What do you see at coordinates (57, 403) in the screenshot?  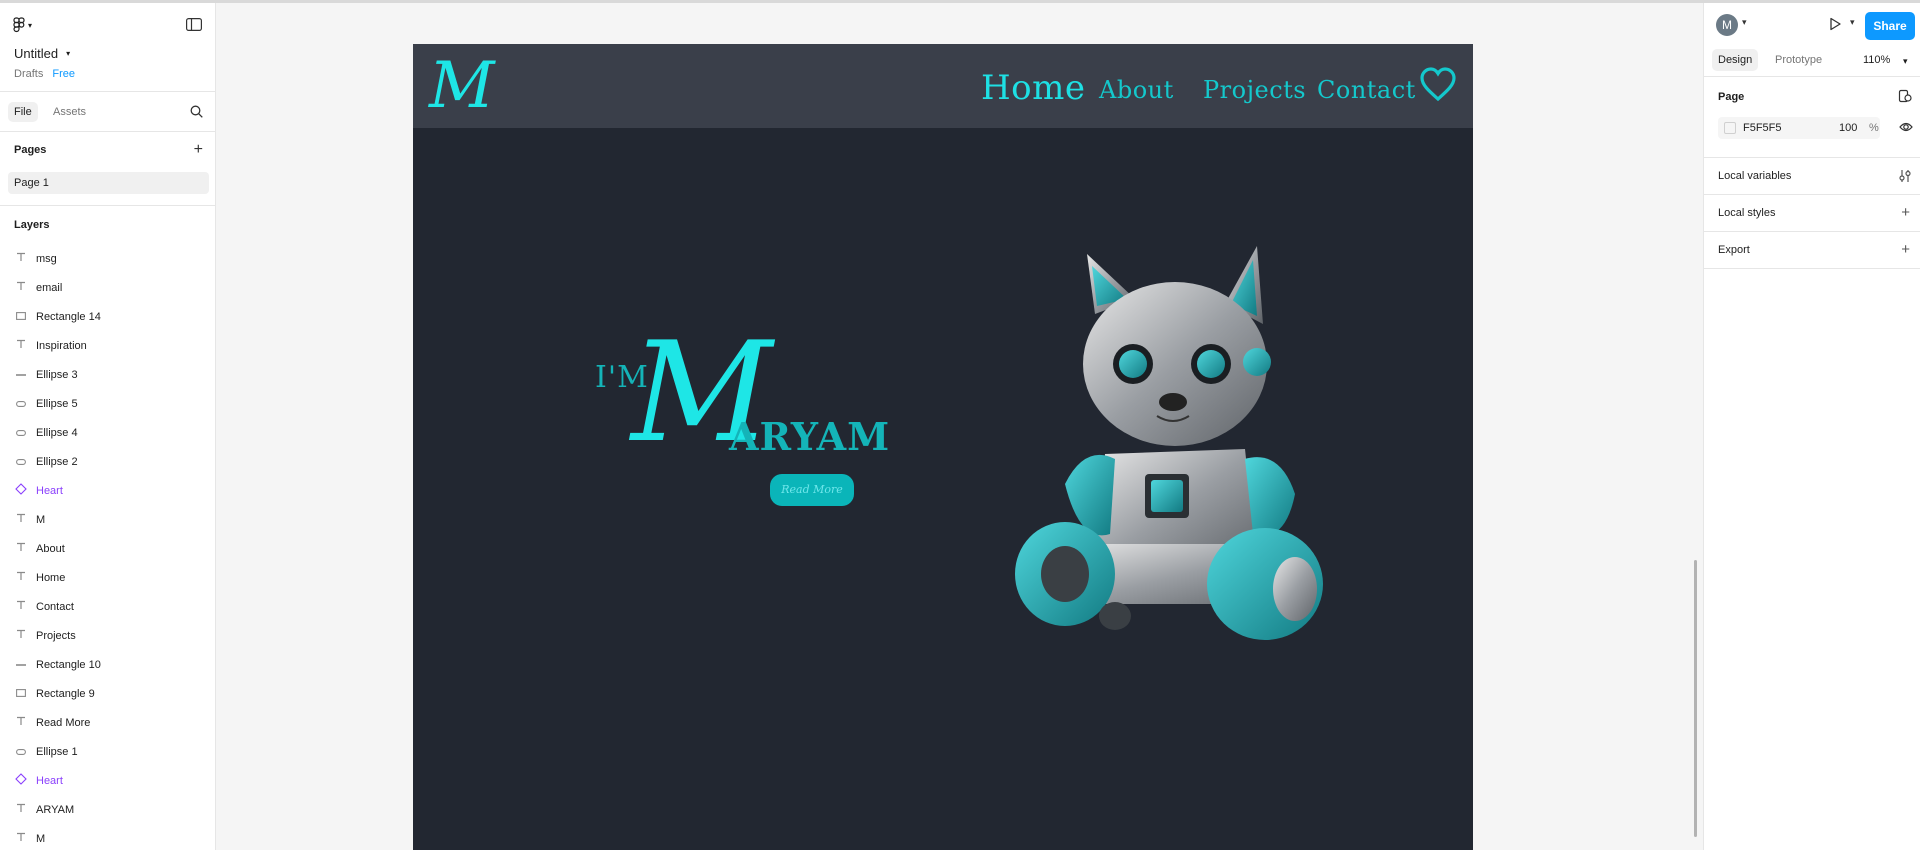 I see `layer-label: Ellipse 5` at bounding box center [57, 403].